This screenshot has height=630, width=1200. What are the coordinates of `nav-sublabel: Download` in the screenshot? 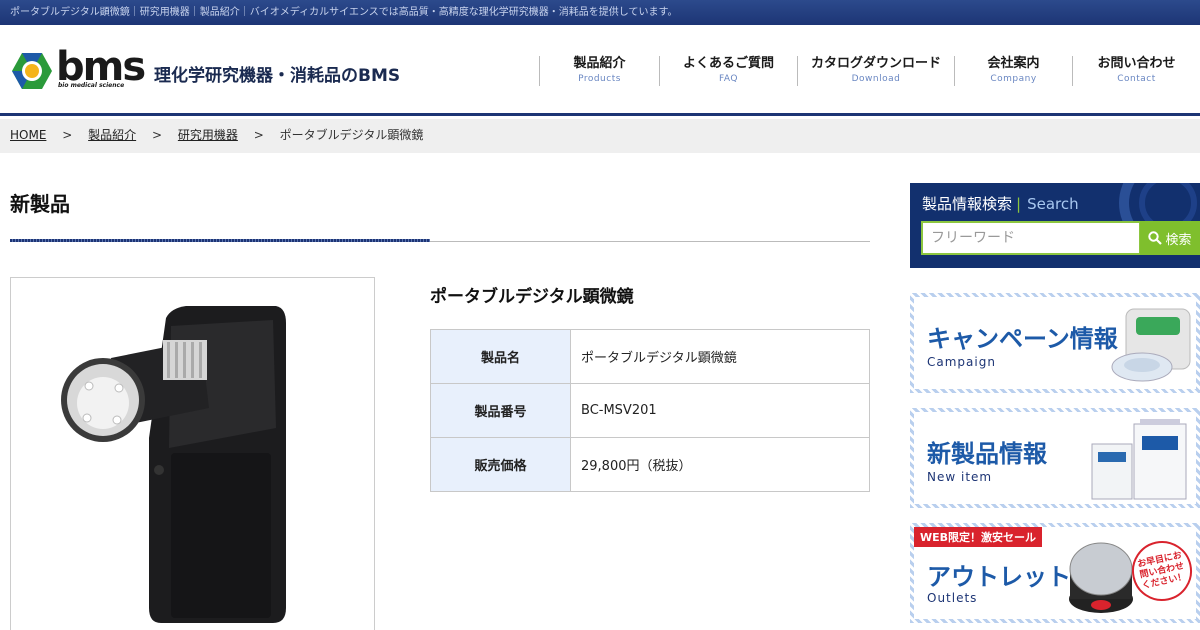 It's located at (876, 79).